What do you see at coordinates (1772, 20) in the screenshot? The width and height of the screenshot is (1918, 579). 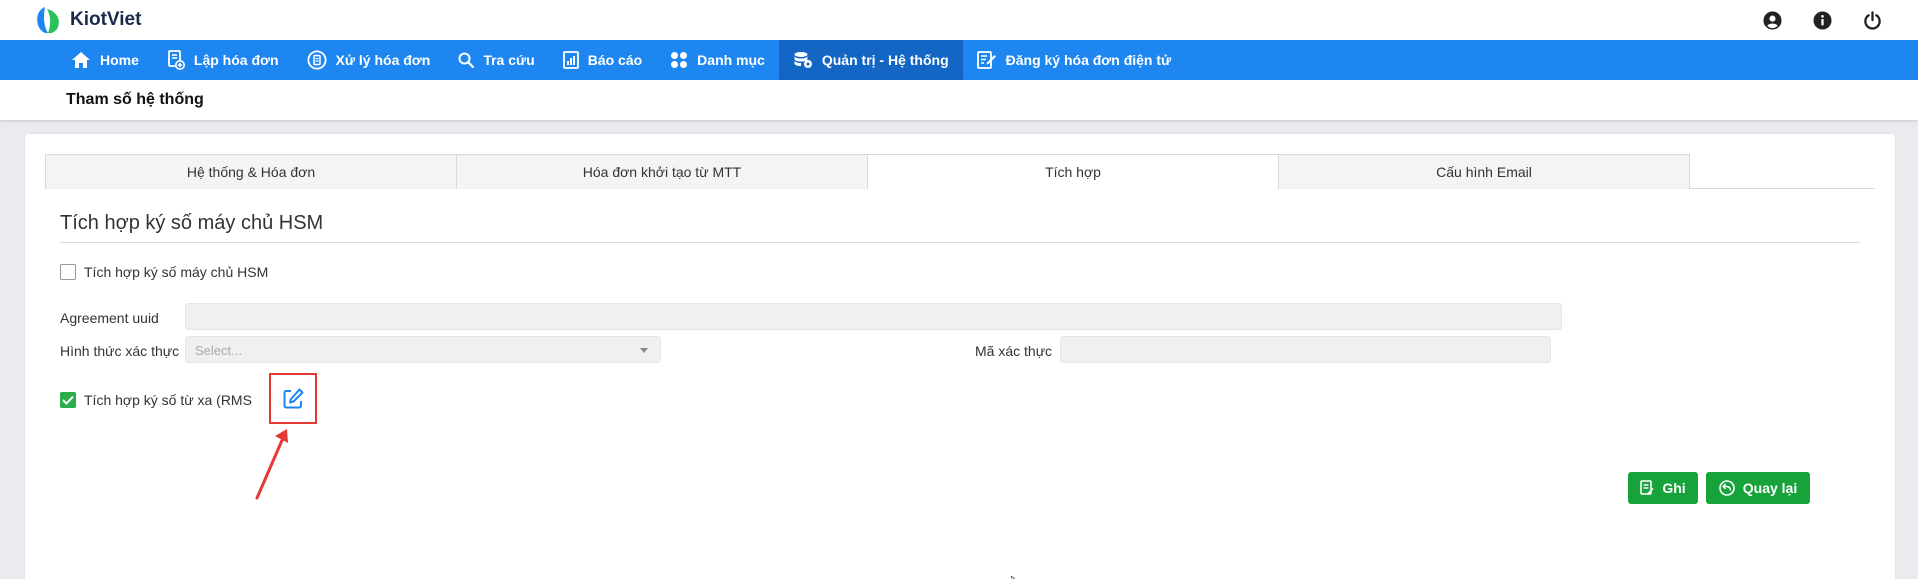 I see `user-circle-icon` at bounding box center [1772, 20].